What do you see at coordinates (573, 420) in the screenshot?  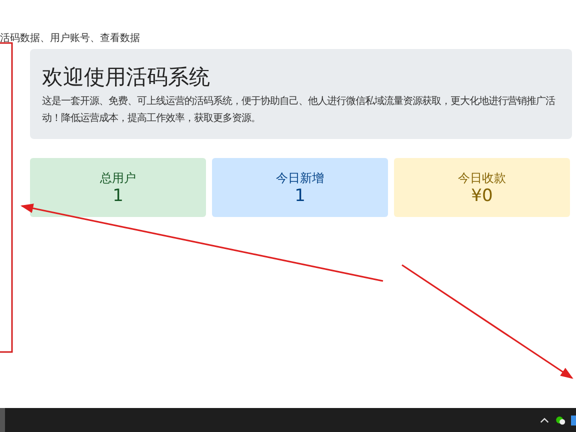 I see `app-icon` at bounding box center [573, 420].